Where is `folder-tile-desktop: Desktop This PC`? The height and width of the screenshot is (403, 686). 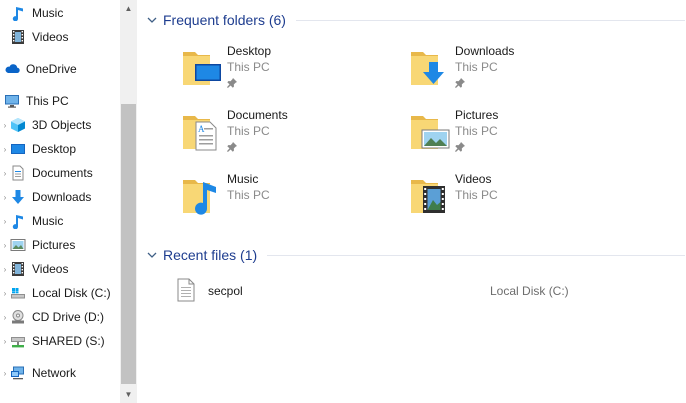 folder-tile-desktop: Desktop This PC is located at coordinates (291, 70).